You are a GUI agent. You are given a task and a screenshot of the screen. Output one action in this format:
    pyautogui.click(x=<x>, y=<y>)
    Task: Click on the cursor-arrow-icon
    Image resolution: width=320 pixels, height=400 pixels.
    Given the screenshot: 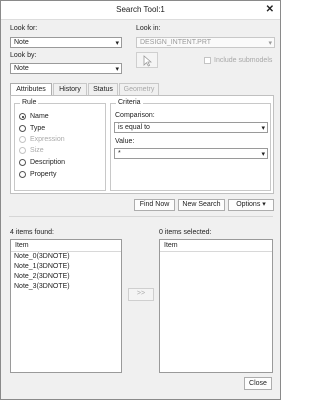 What is the action you would take?
    pyautogui.click(x=147, y=61)
    